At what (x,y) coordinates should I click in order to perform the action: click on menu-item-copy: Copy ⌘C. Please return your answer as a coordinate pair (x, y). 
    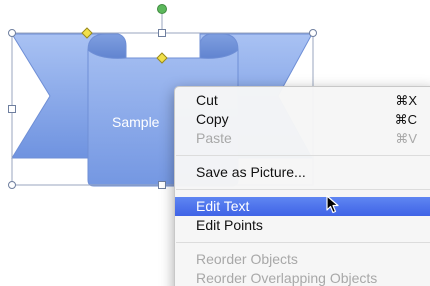
    Looking at the image, I should click on (302, 119).